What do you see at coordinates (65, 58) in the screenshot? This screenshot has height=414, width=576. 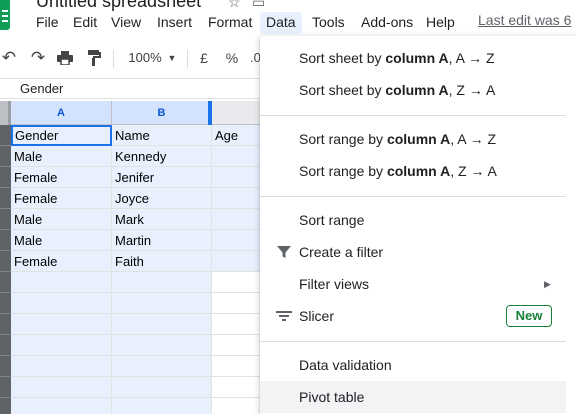 I see `print-icon` at bounding box center [65, 58].